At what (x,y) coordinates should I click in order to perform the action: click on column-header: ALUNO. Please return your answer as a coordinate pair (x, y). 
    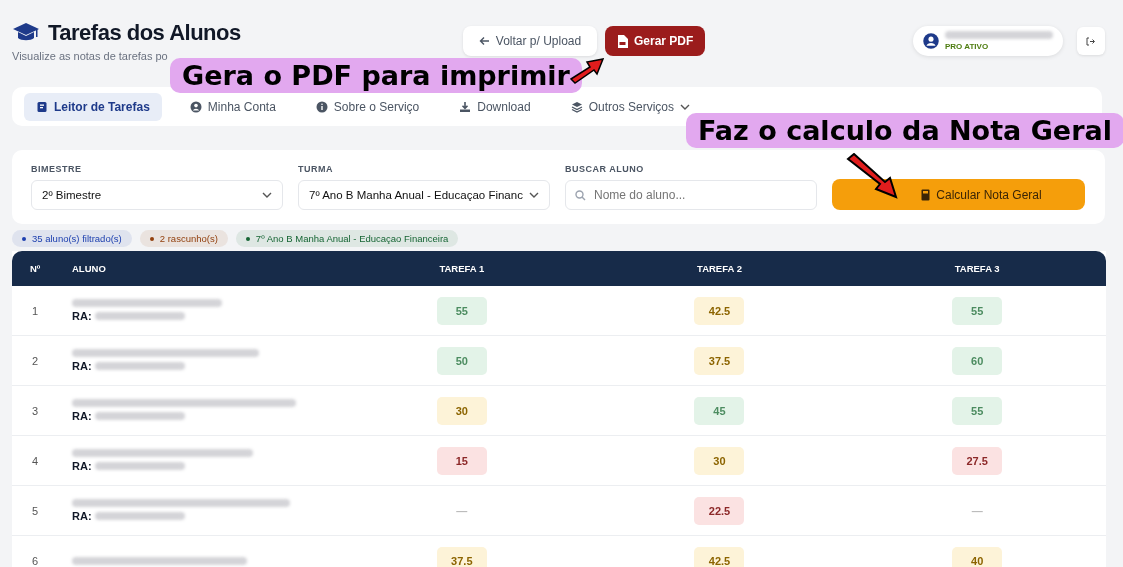
    Looking at the image, I should click on (202, 268).